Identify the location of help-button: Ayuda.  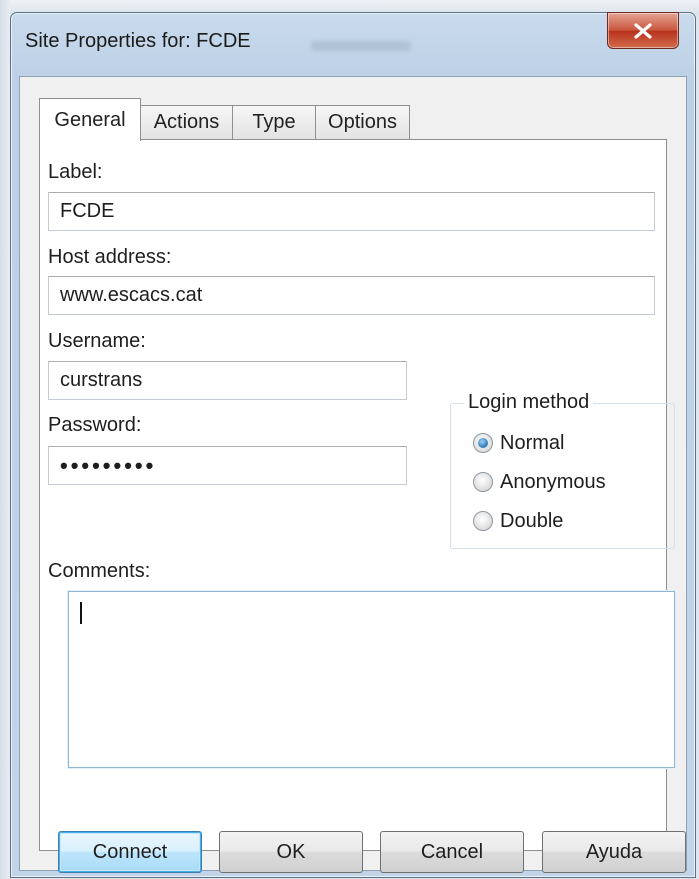
(614, 852).